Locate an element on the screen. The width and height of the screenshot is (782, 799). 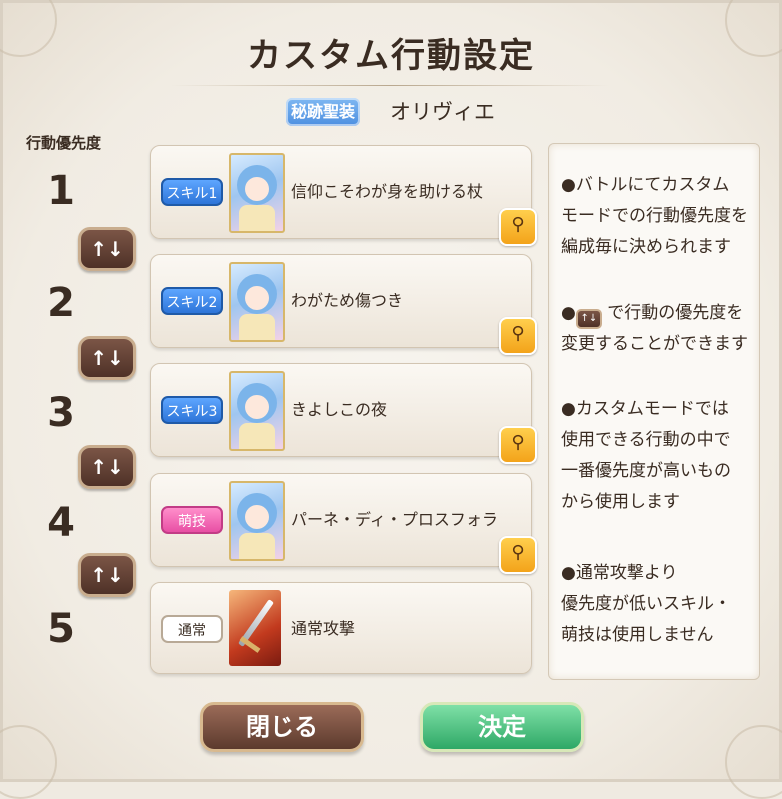
title-divider is located at coordinates (390, 85).